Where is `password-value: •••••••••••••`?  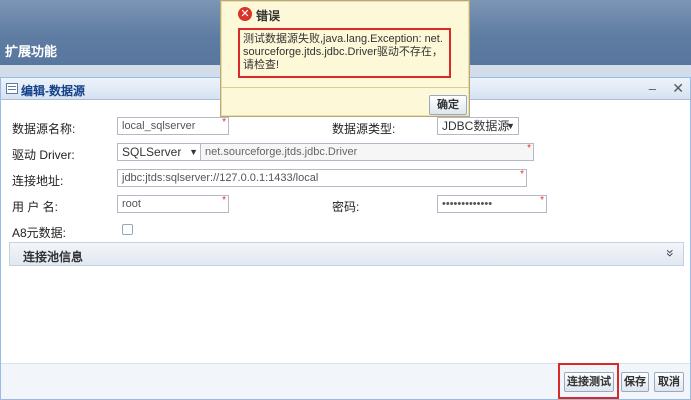 password-value: ••••••••••••• is located at coordinates (467, 204).